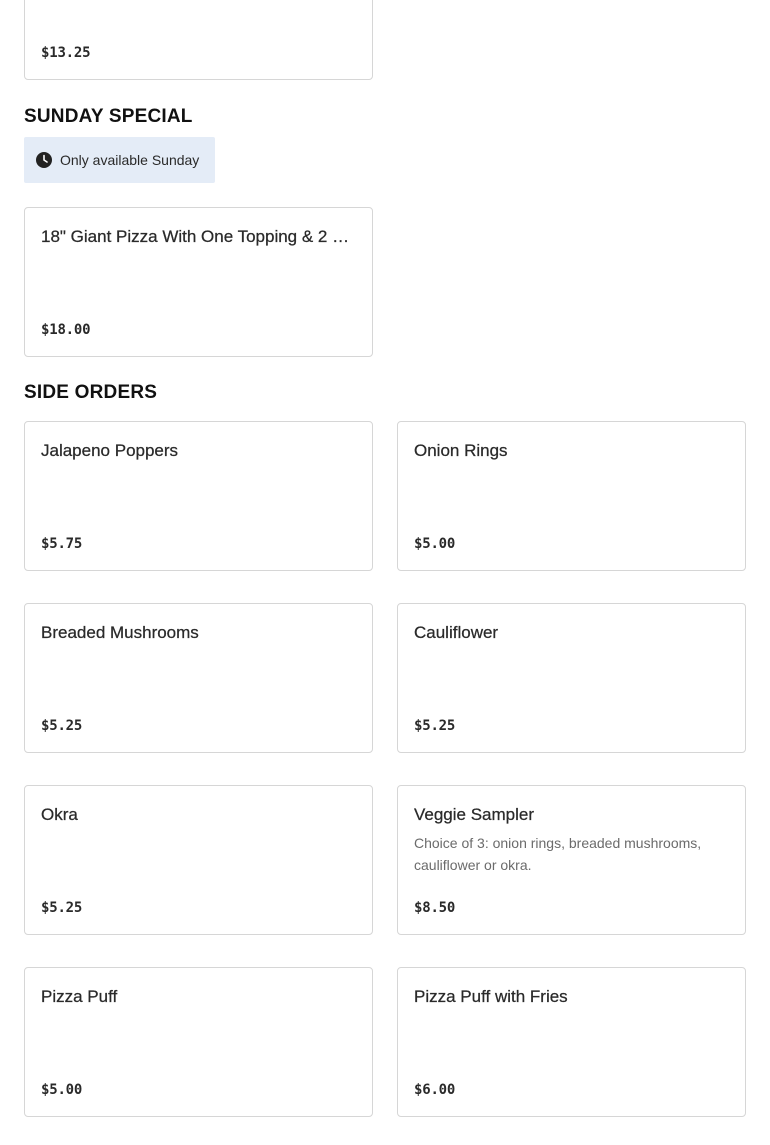 This screenshot has height=1145, width=770. I want to click on clock-icon, so click(44, 160).